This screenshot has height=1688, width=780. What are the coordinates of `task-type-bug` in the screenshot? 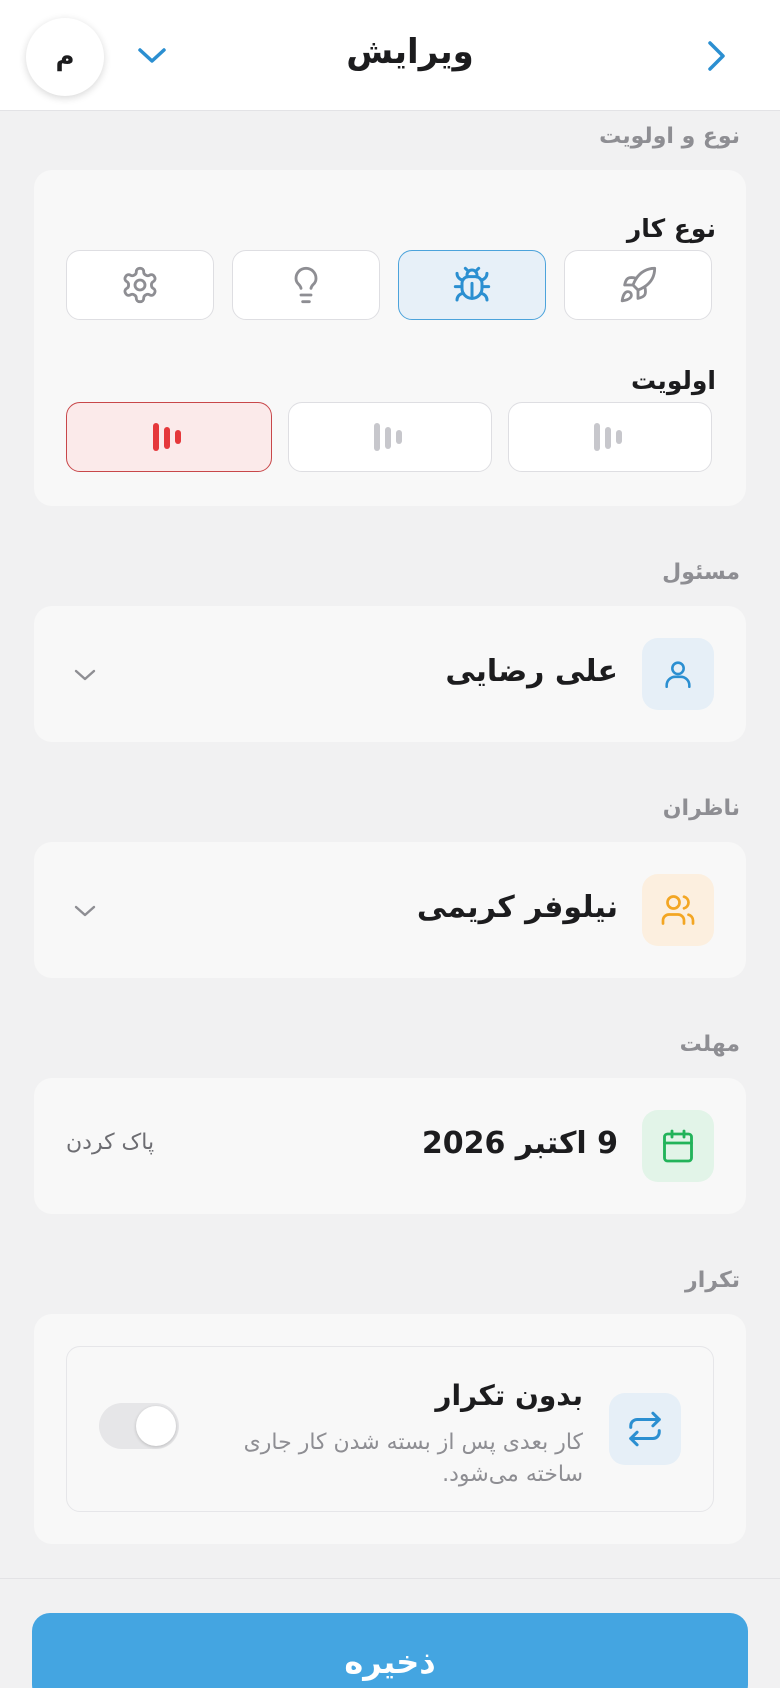 It's located at (472, 285).